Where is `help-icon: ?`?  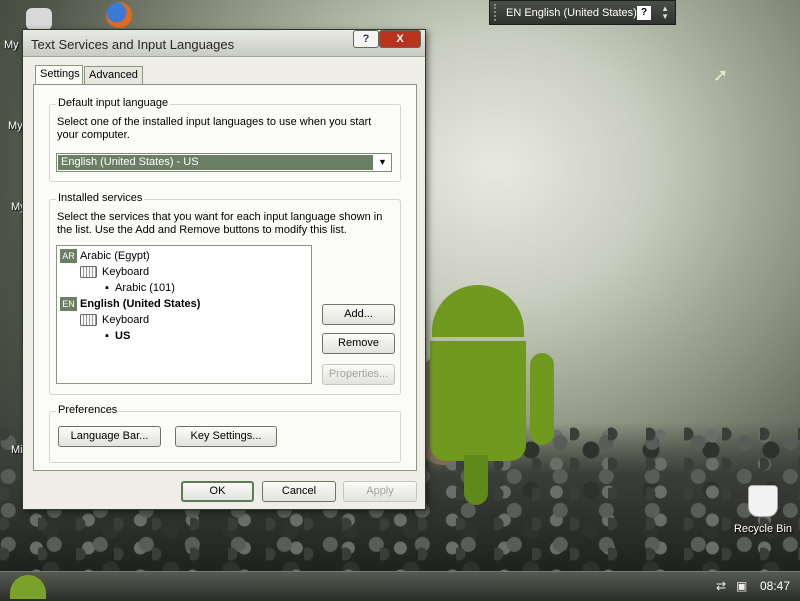 help-icon: ? is located at coordinates (644, 12).